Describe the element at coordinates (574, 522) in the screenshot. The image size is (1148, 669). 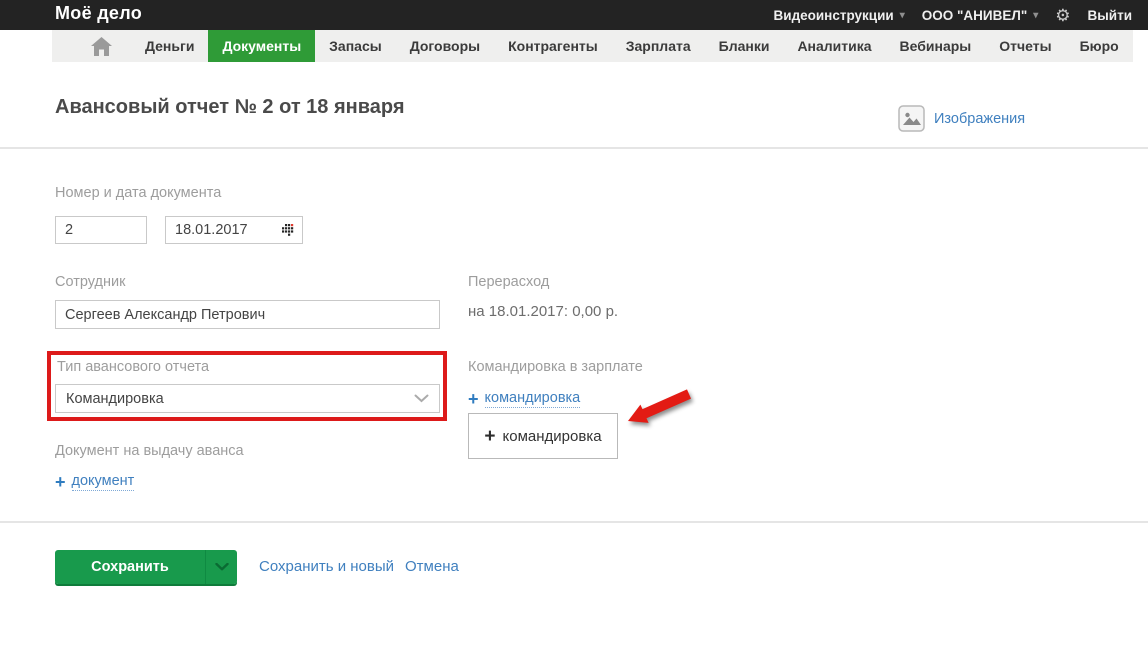
I see `footer-divider` at that location.